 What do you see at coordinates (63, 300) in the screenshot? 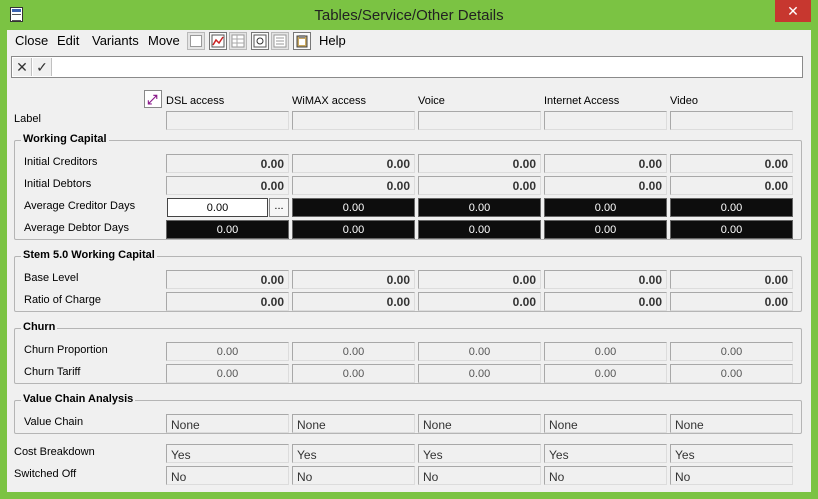
I see `ratio-of-charge-label: Ratio of Charge` at bounding box center [63, 300].